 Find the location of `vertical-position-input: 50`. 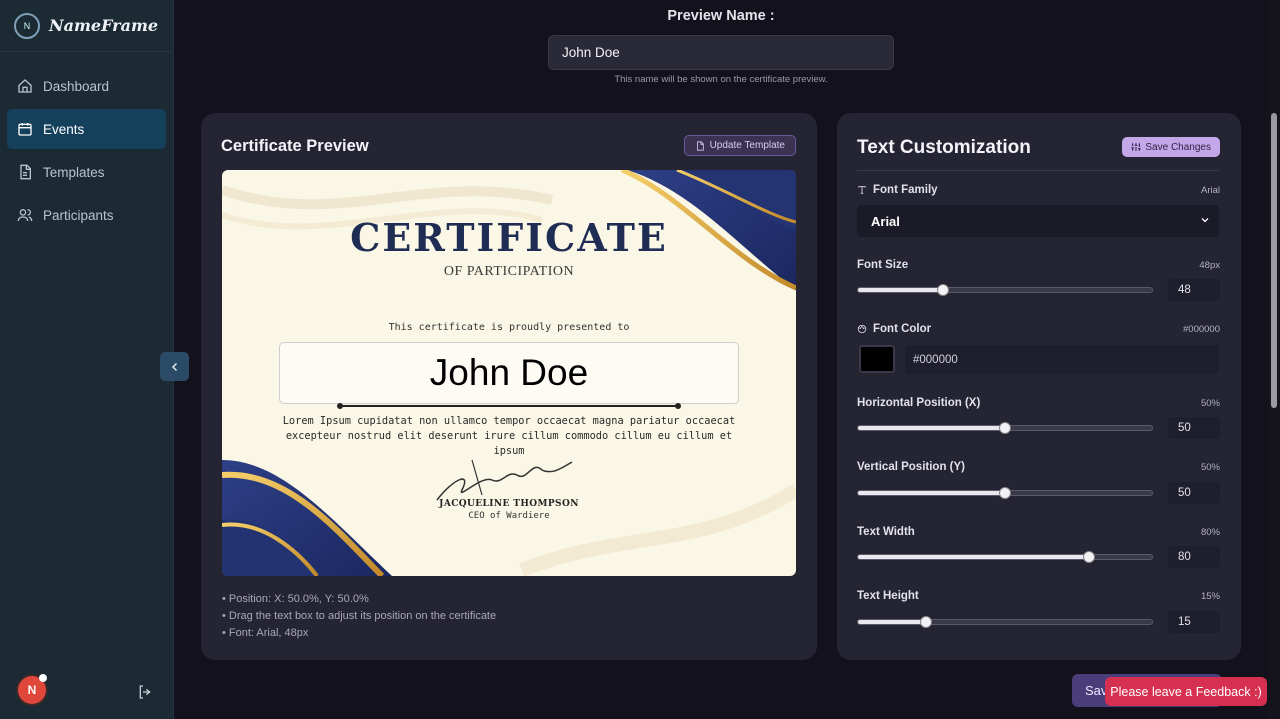

vertical-position-input: 50 is located at coordinates (1194, 493).